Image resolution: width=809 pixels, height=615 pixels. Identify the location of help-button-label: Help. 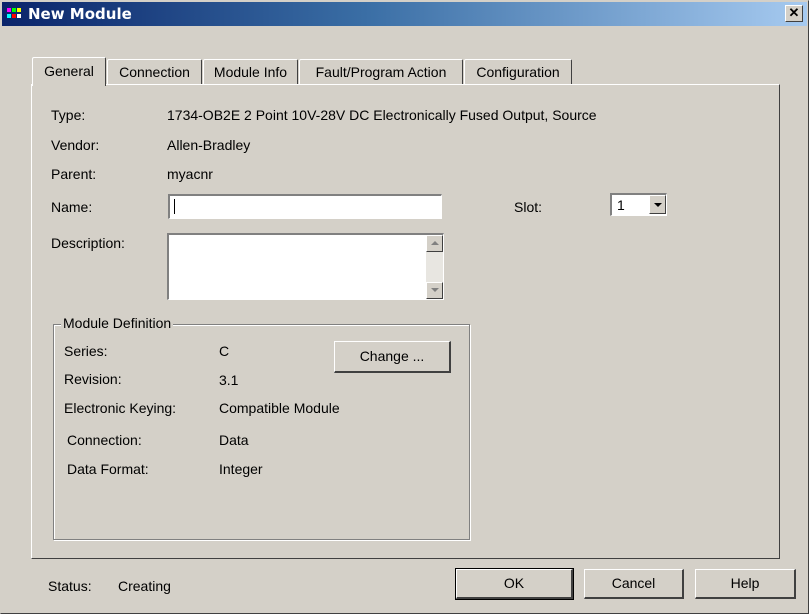
(745, 583).